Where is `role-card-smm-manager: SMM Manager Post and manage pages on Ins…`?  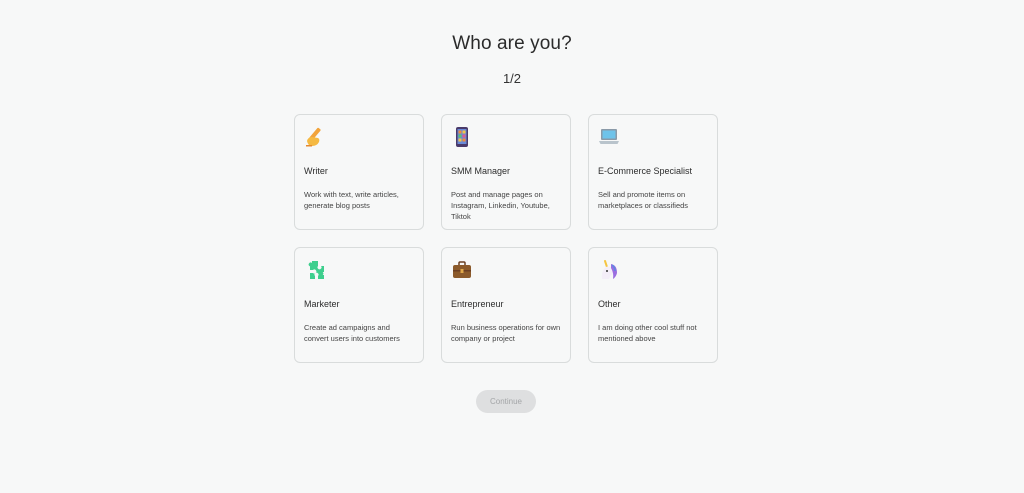 role-card-smm-manager: SMM Manager Post and manage pages on Ins… is located at coordinates (506, 172).